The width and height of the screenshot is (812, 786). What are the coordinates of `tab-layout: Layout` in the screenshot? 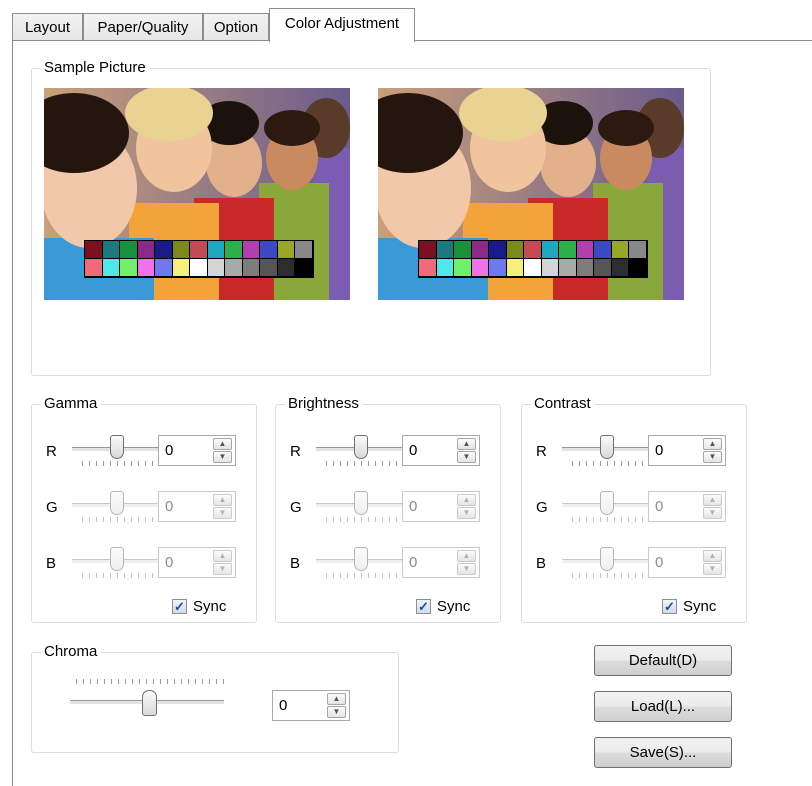 It's located at (47, 26).